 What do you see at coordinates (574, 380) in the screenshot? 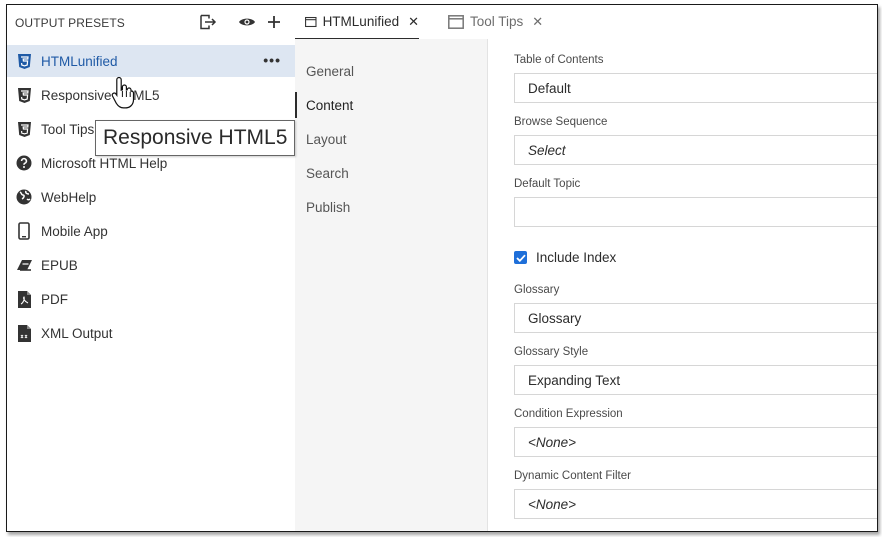
I see `glossary-style-value: Expanding Text` at bounding box center [574, 380].